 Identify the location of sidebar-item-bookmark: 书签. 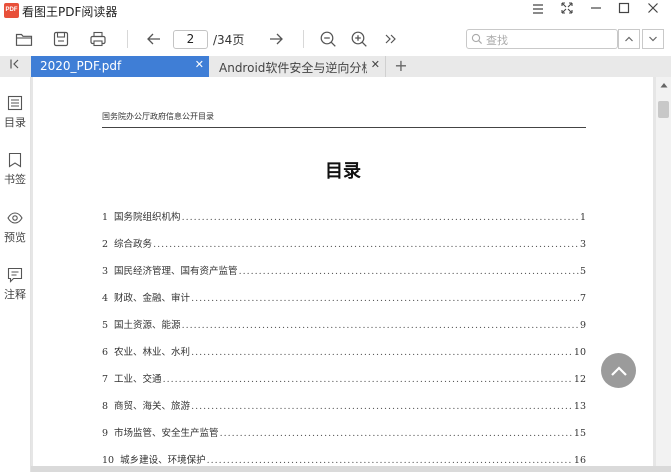
(15, 172).